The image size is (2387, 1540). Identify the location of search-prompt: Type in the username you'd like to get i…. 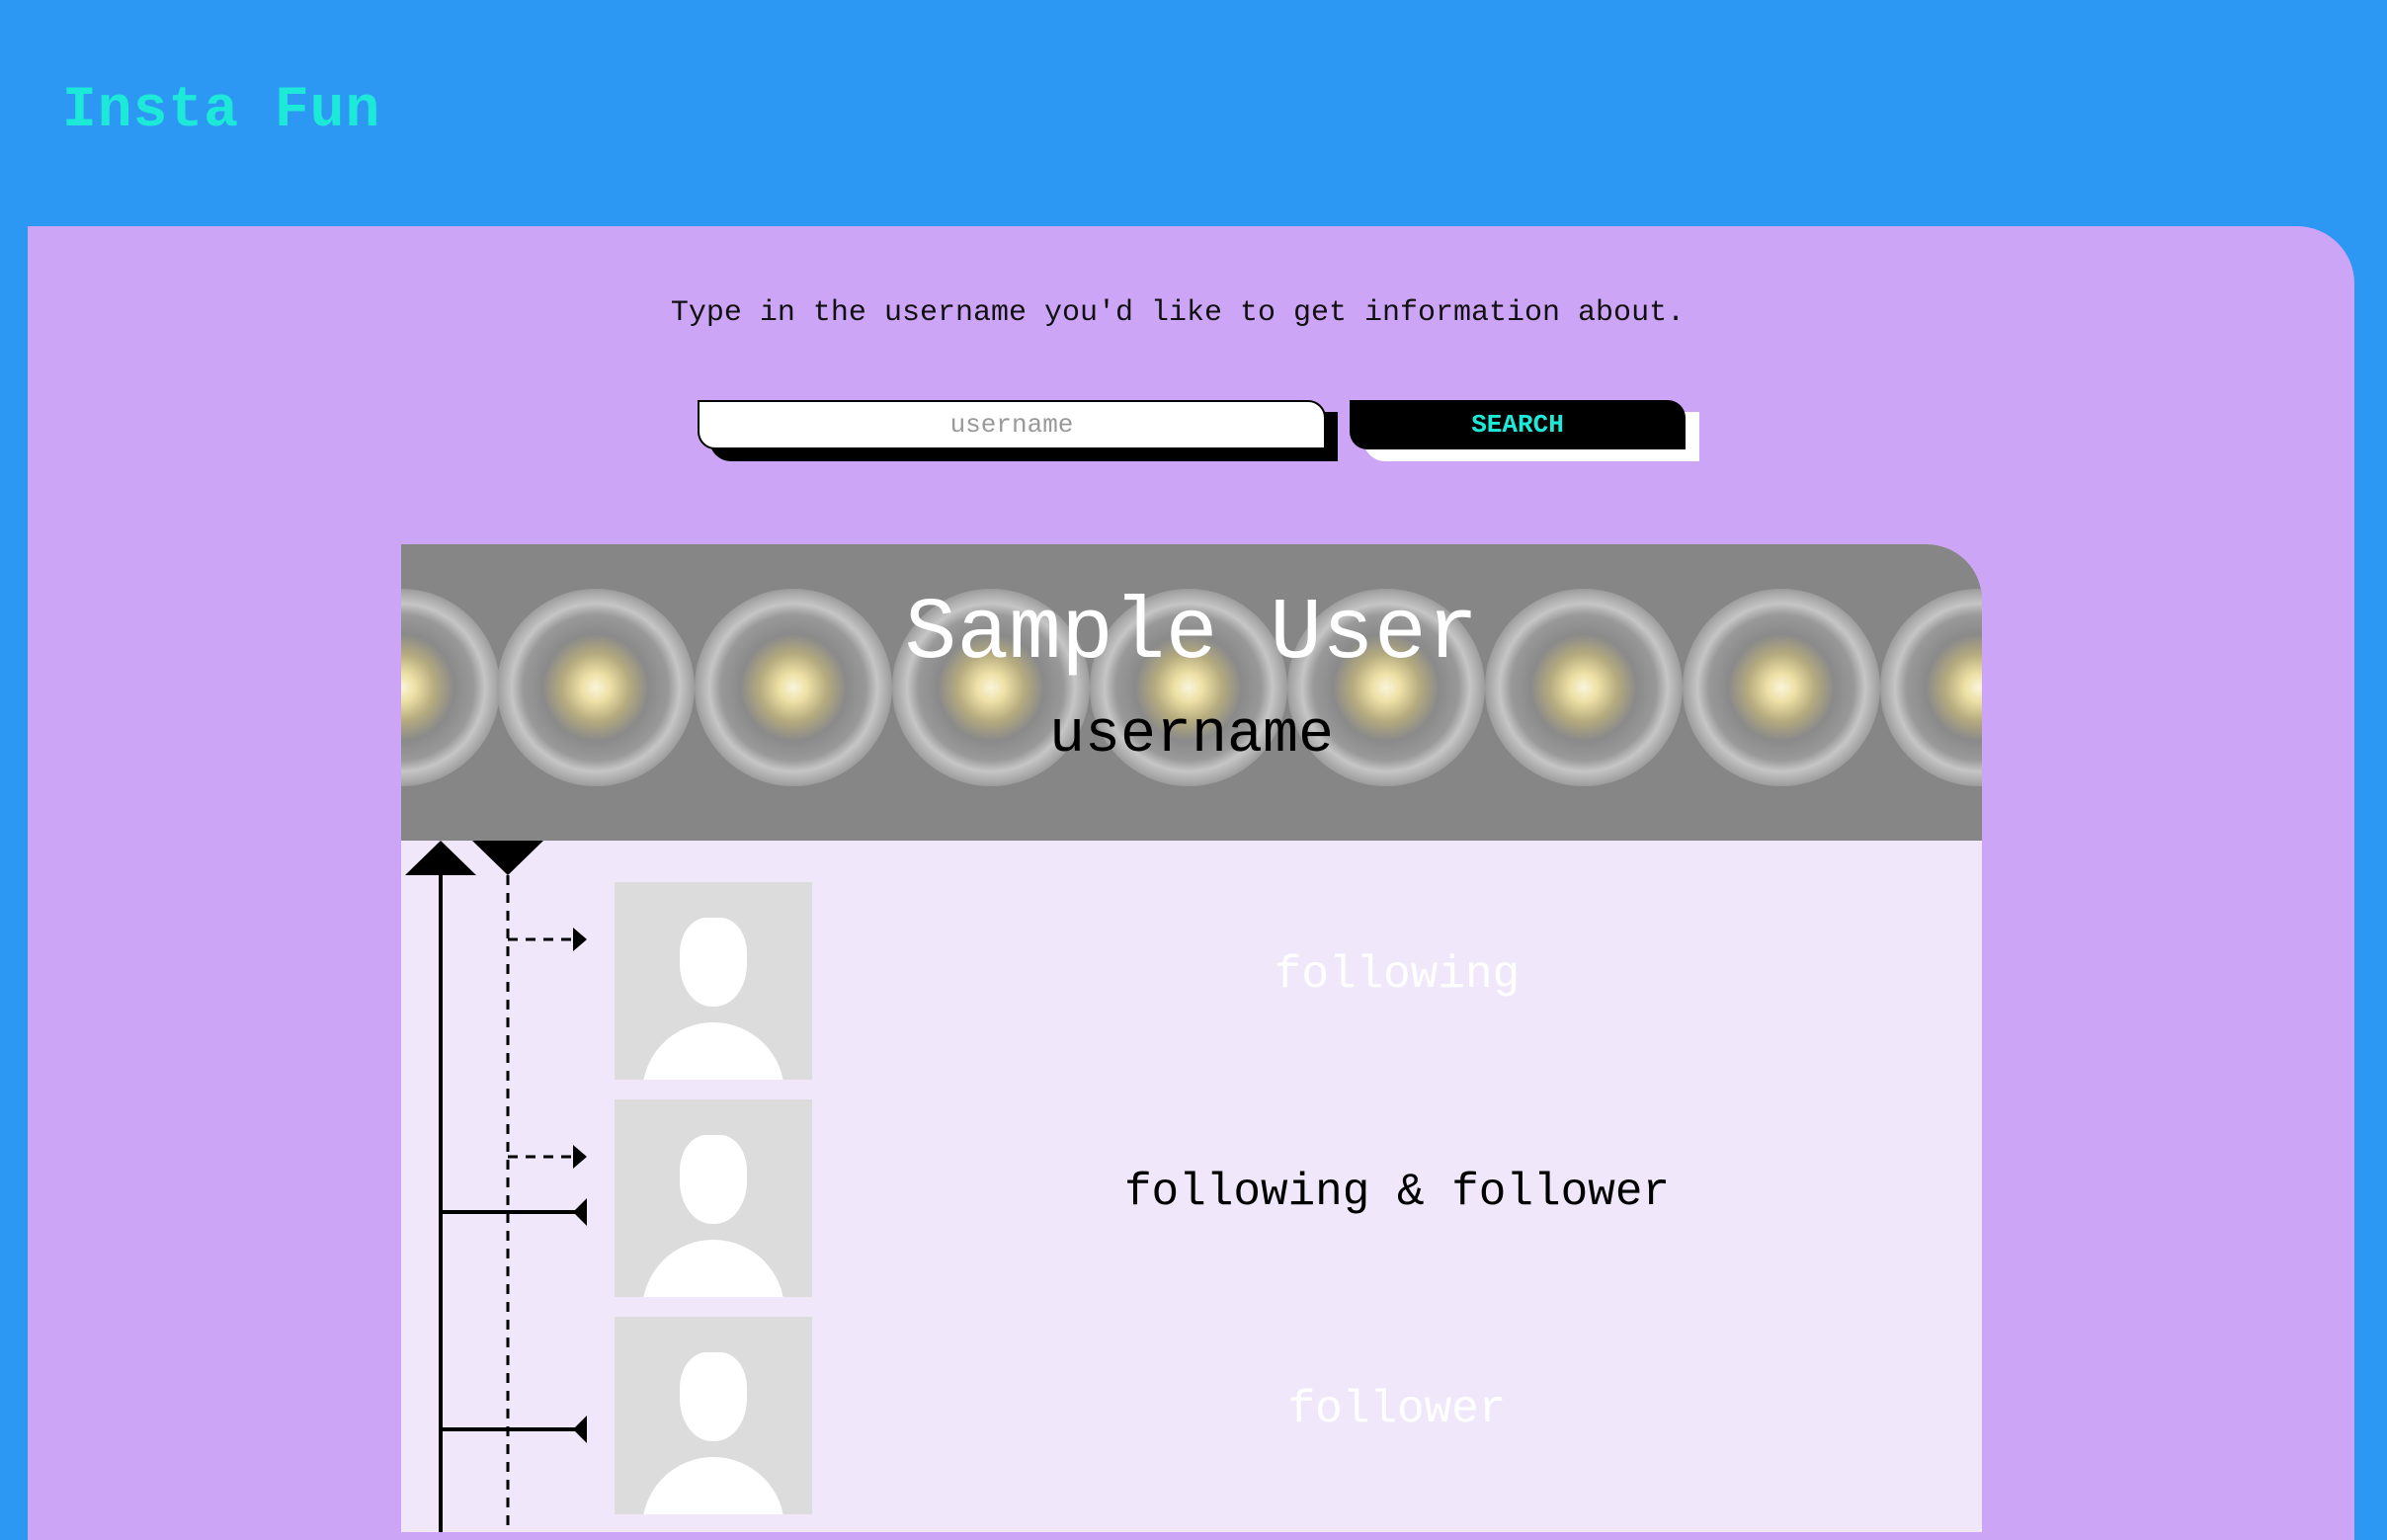
(1178, 313).